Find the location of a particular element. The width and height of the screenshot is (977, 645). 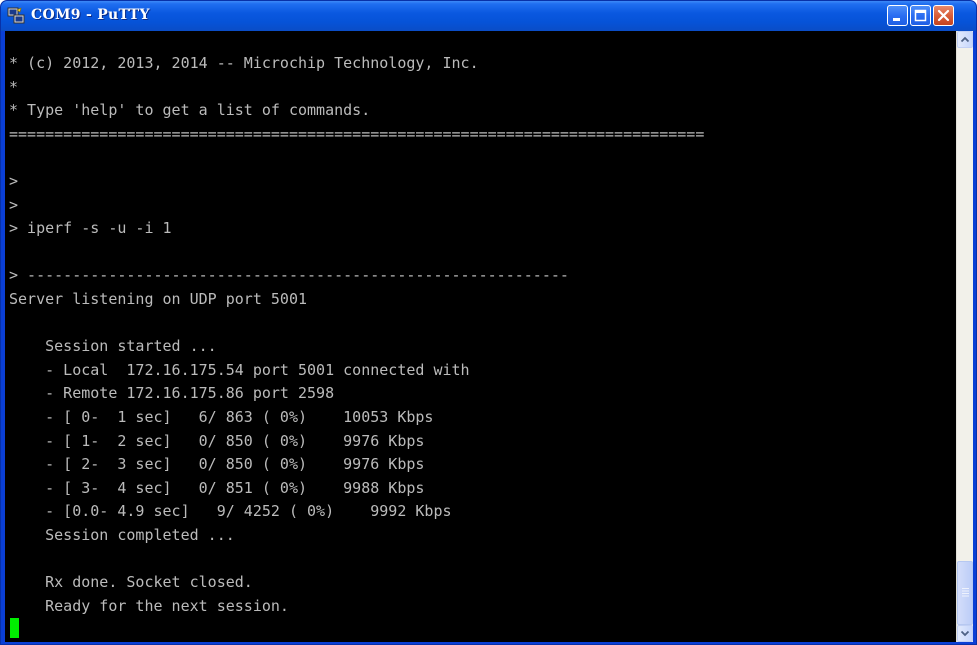

close-icon is located at coordinates (943, 15).